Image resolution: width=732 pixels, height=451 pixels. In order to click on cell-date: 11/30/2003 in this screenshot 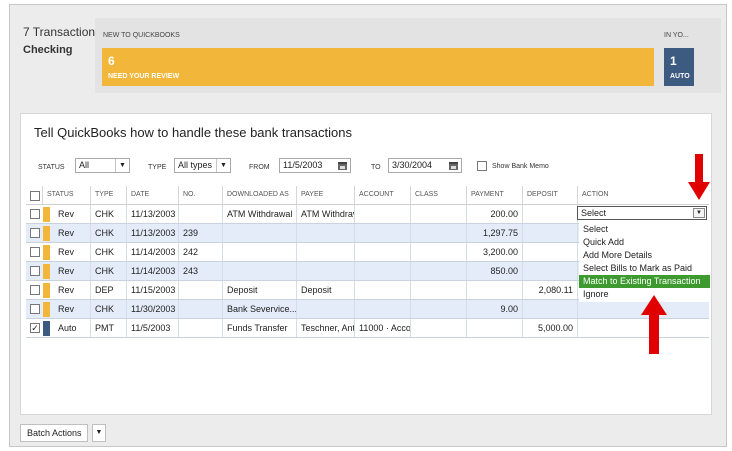, I will do `click(152, 309)`.